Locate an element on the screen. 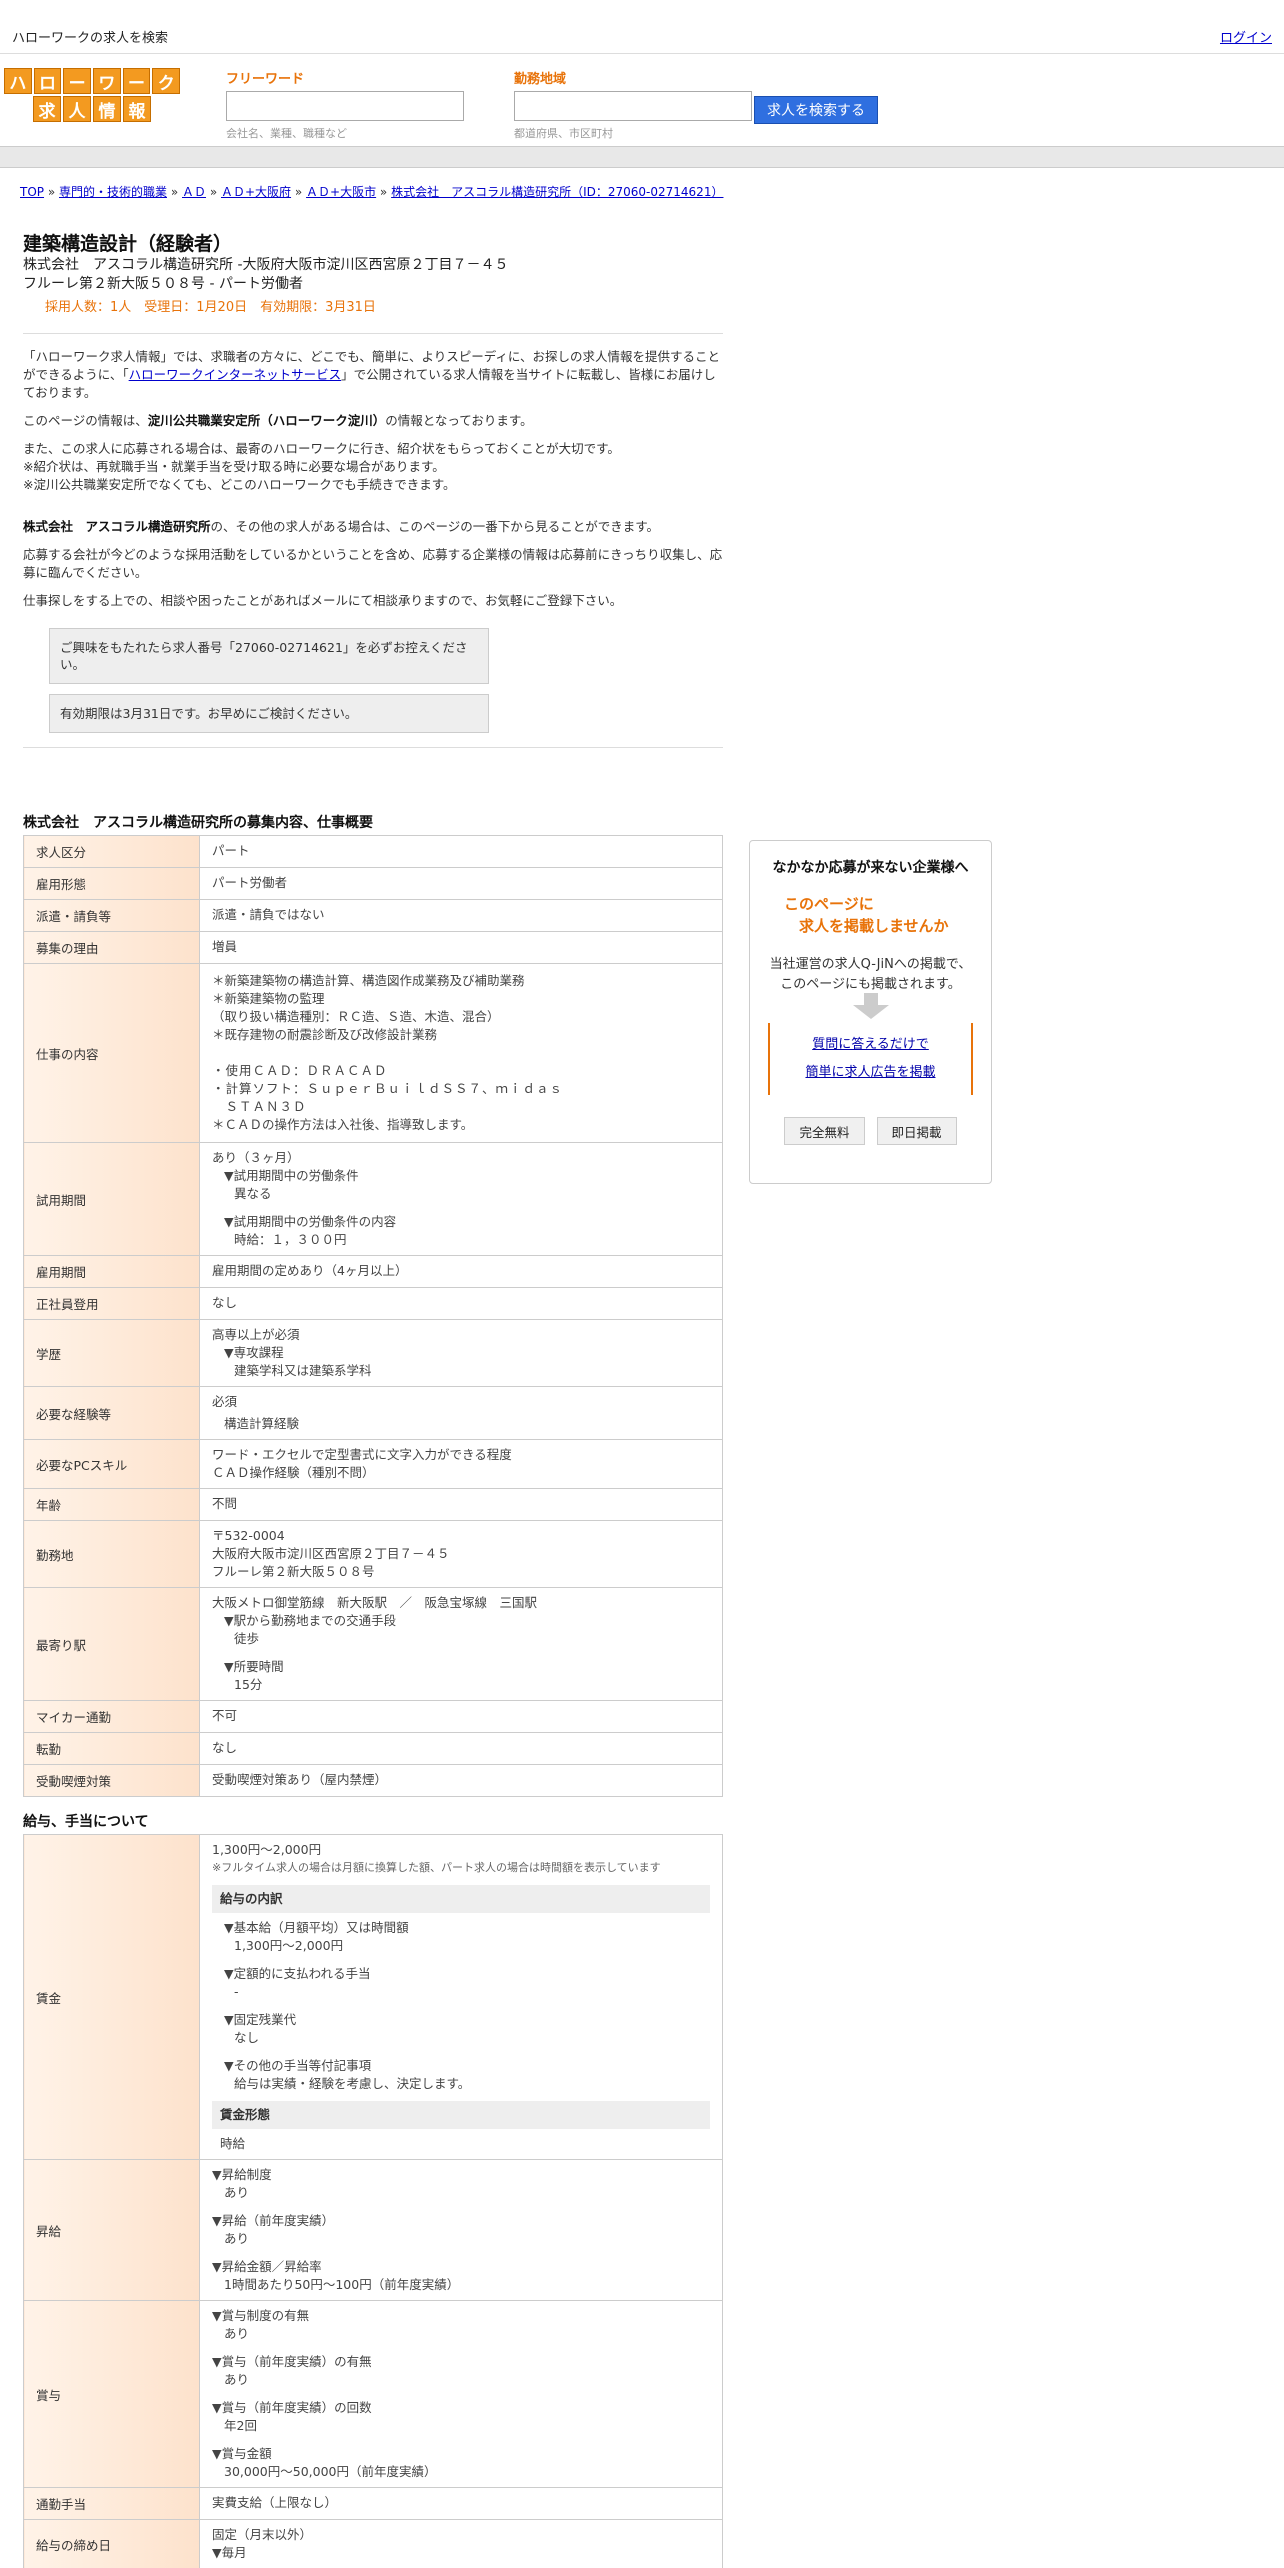 This screenshot has height=2568, width=1284. login-link: ログイン is located at coordinates (1246, 36).